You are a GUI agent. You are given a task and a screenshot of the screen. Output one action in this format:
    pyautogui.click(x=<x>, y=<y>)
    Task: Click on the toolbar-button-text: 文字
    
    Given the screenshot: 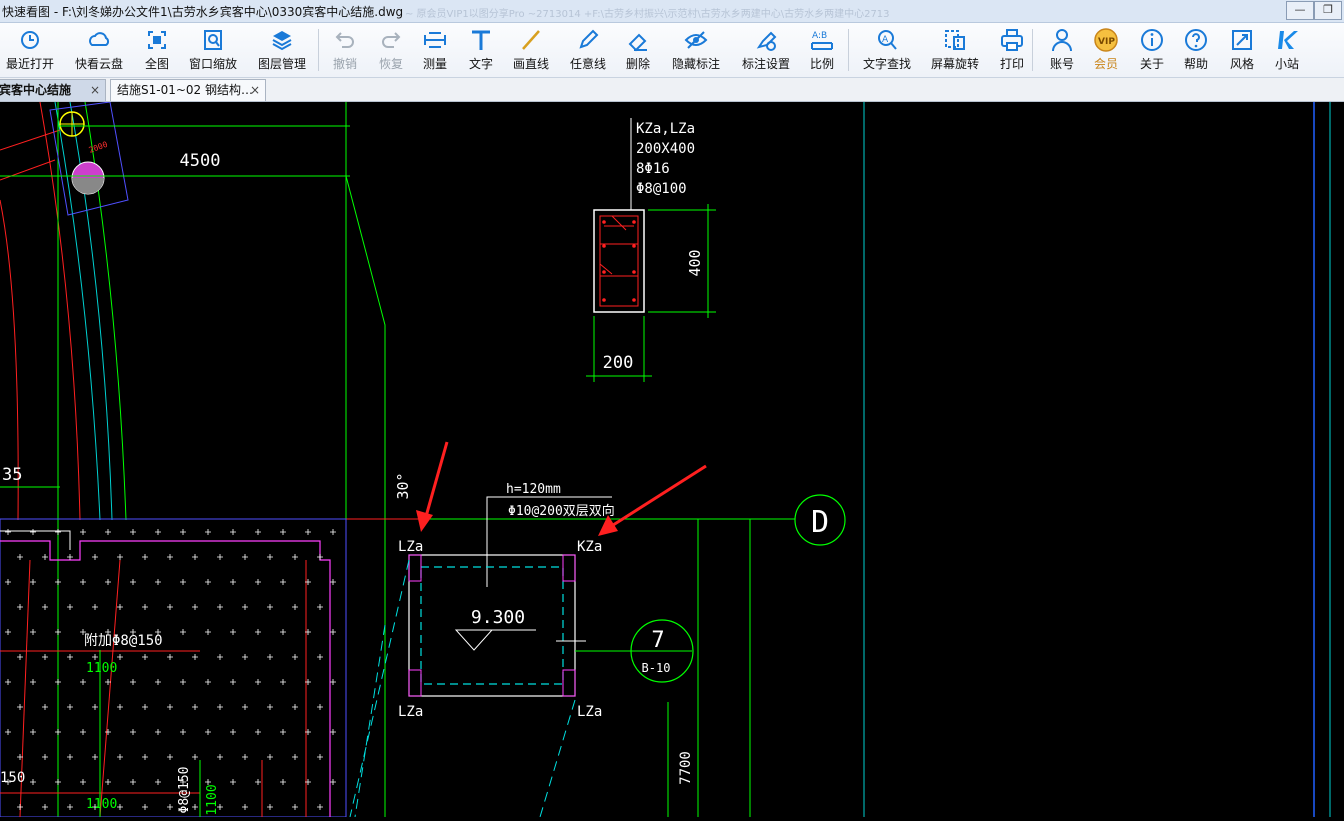 What is the action you would take?
    pyautogui.click(x=481, y=50)
    